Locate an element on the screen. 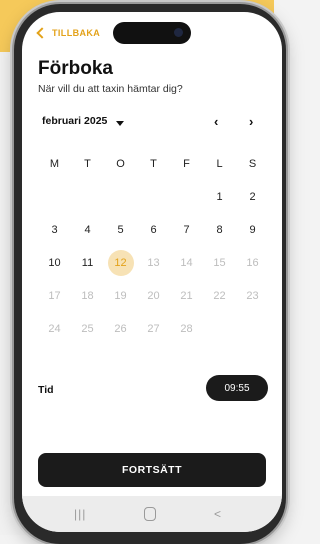 The image size is (320, 544). day-number: 23 is located at coordinates (252, 295).